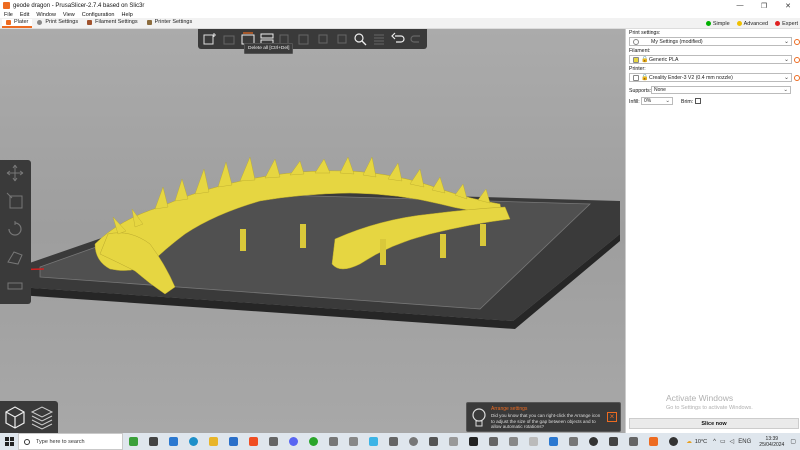  Describe the element at coordinates (360, 39) in the screenshot. I see `search-button` at that location.